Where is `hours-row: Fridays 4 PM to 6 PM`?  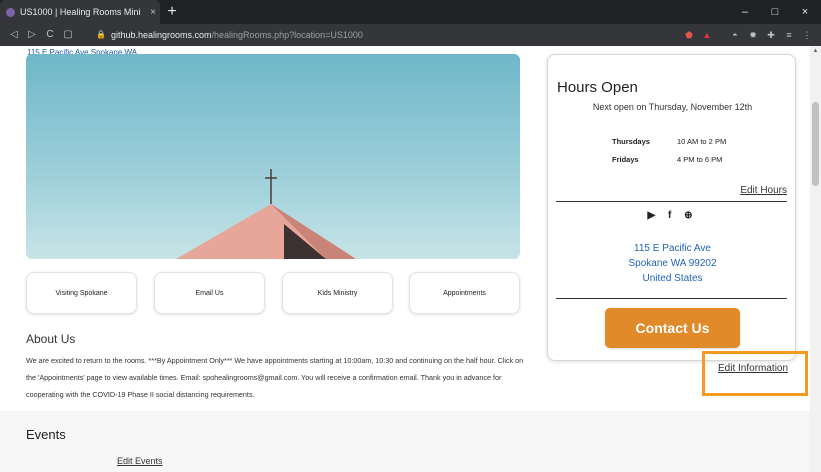 hours-row: Fridays 4 PM to 6 PM is located at coordinates (697, 159).